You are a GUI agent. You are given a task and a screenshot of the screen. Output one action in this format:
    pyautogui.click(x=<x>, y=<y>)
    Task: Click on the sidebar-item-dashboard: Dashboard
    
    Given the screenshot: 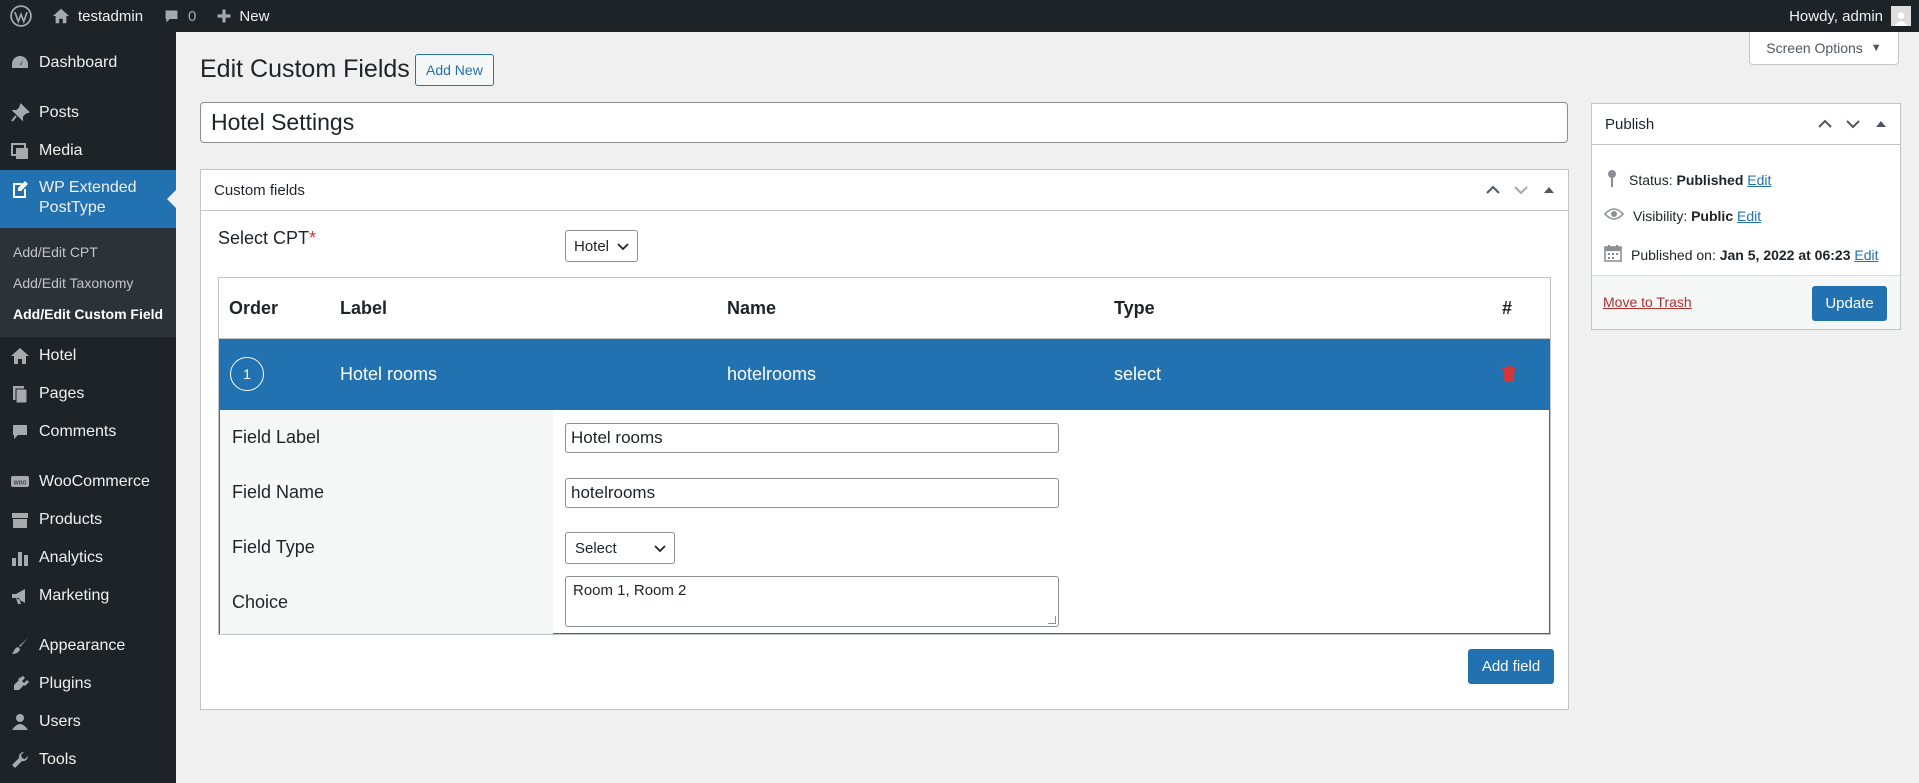 What is the action you would take?
    pyautogui.click(x=88, y=63)
    